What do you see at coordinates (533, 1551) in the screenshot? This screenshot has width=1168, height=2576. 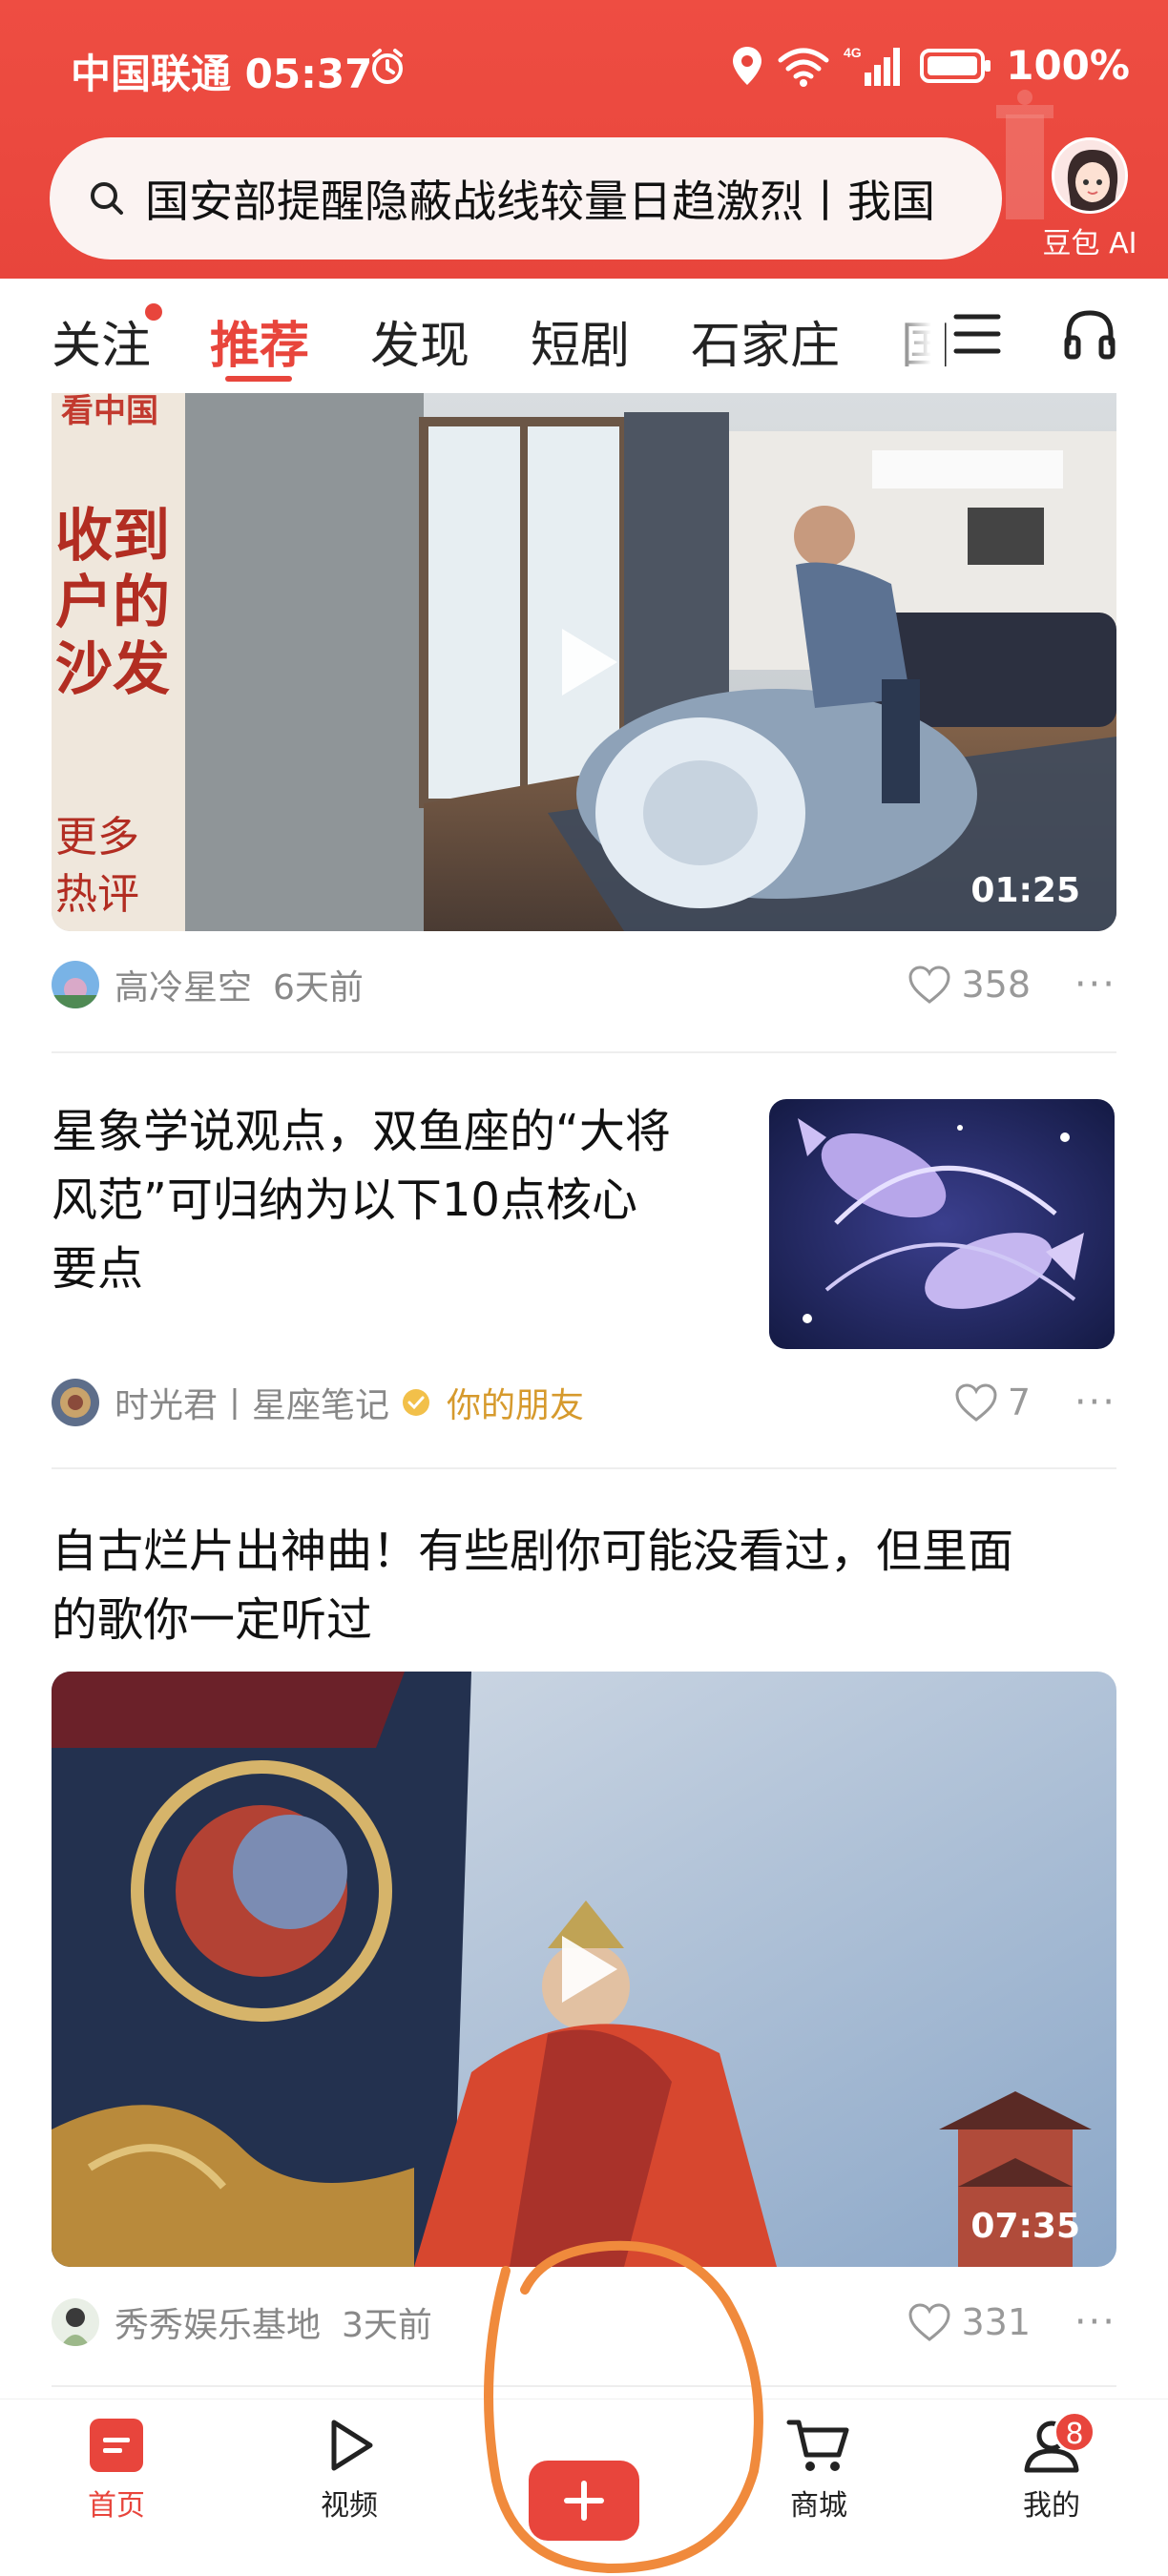 I see `video-title-line: 自古烂片出神曲！有些剧你可能没看过，但里面` at bounding box center [533, 1551].